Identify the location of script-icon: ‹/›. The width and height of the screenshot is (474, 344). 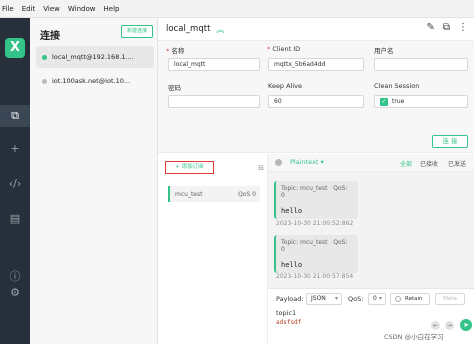
(15, 184).